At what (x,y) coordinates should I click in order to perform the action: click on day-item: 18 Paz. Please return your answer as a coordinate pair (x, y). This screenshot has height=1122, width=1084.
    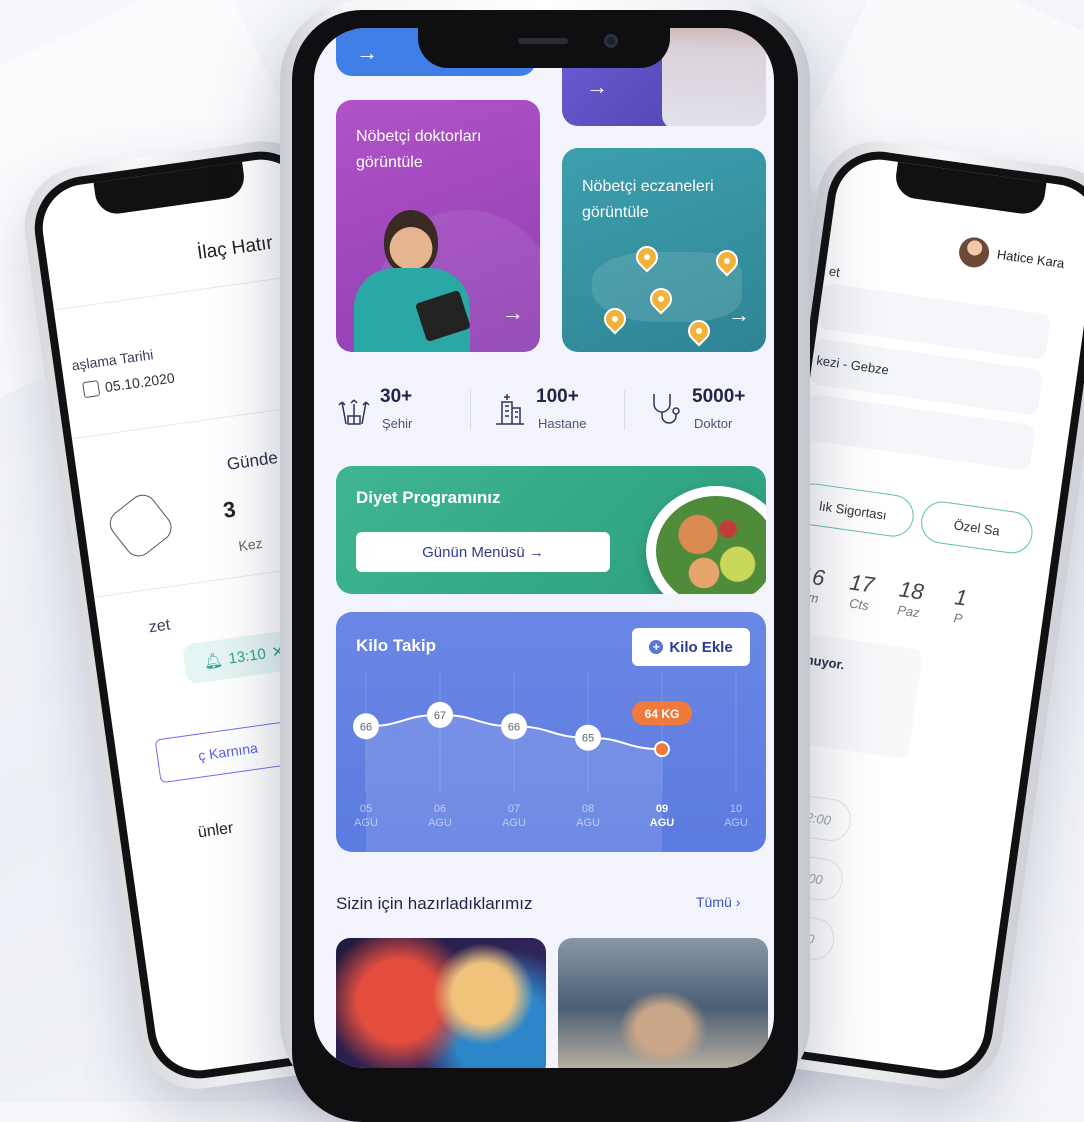
    Looking at the image, I should click on (910, 598).